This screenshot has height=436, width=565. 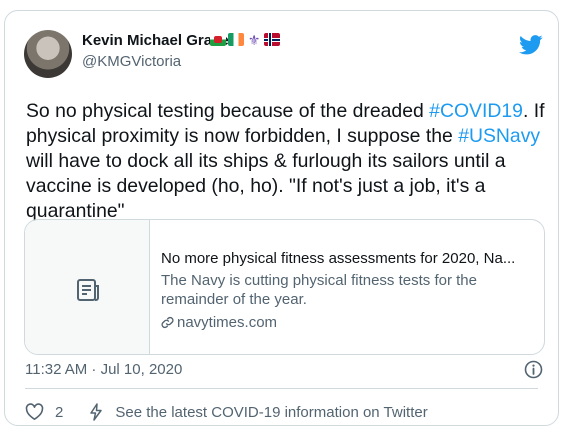 I want to click on name-emojis: ⚜, so click(x=245, y=40).